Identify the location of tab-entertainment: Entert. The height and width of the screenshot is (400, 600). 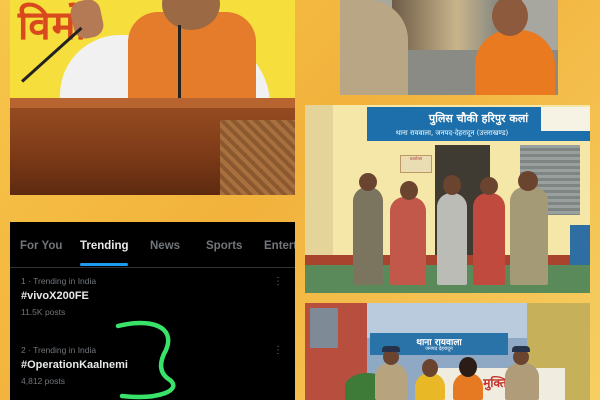
(279, 246).